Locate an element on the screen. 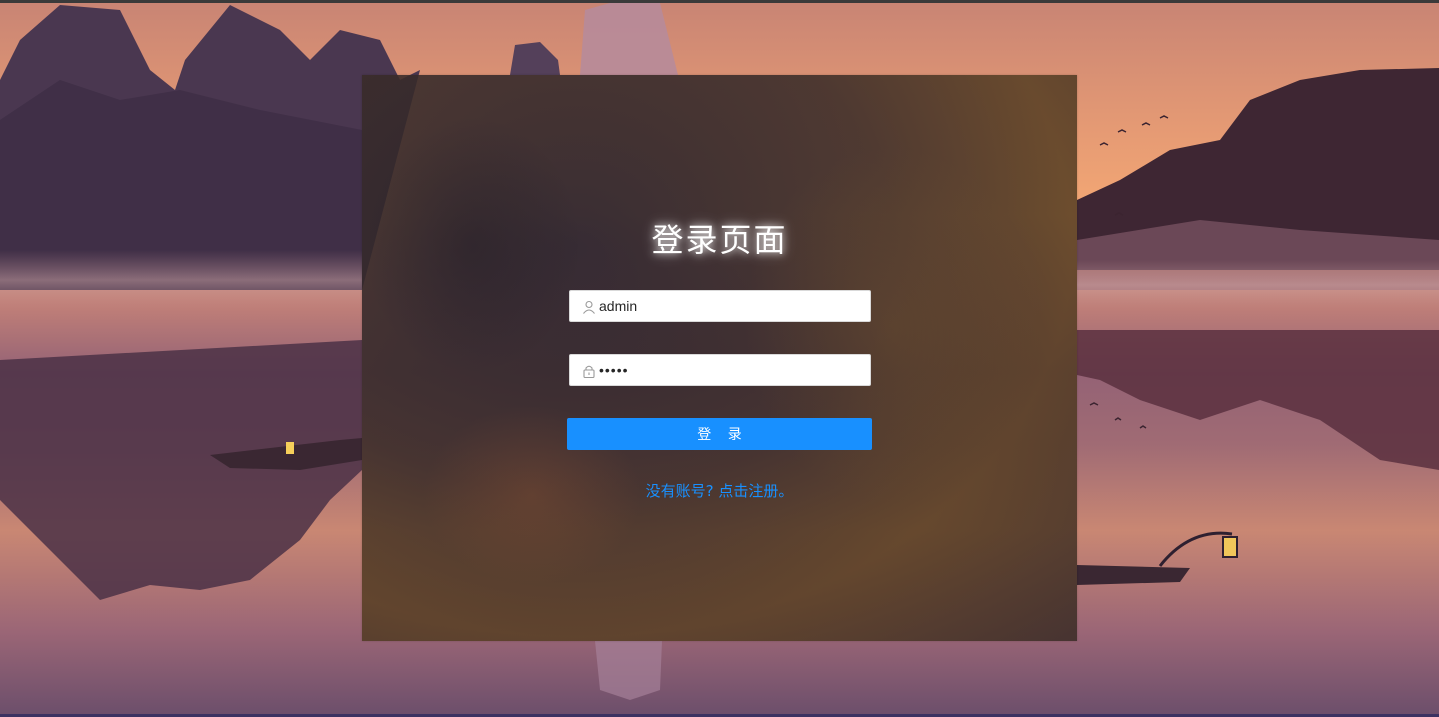 This screenshot has width=1439, height=717. password-input is located at coordinates (729, 370).